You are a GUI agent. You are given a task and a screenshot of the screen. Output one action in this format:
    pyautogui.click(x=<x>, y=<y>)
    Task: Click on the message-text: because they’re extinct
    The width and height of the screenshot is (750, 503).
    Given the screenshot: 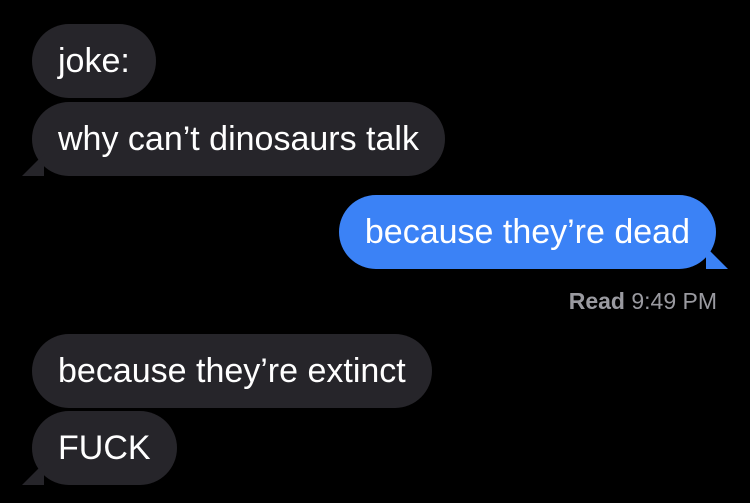 What is the action you would take?
    pyautogui.click(x=232, y=371)
    